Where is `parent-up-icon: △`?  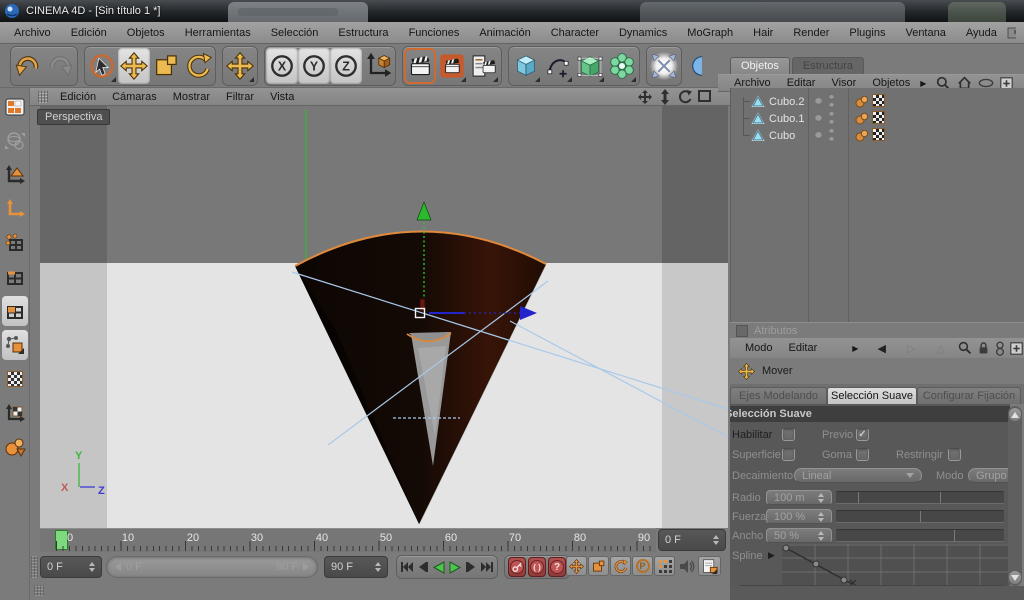 parent-up-icon: △ is located at coordinates (940, 348).